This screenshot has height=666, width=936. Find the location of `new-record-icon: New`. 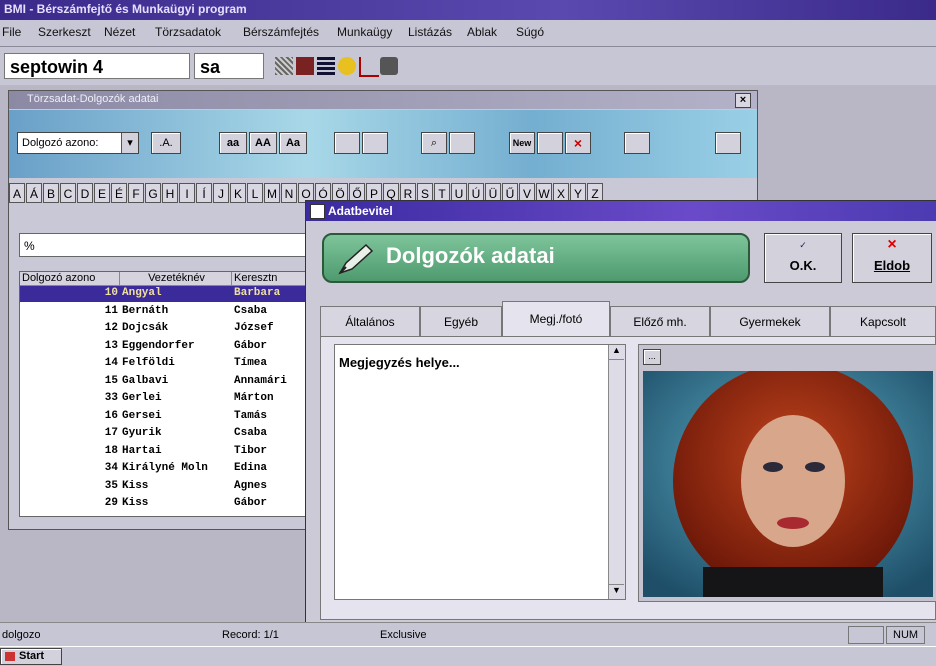

new-record-icon: New is located at coordinates (522, 143).